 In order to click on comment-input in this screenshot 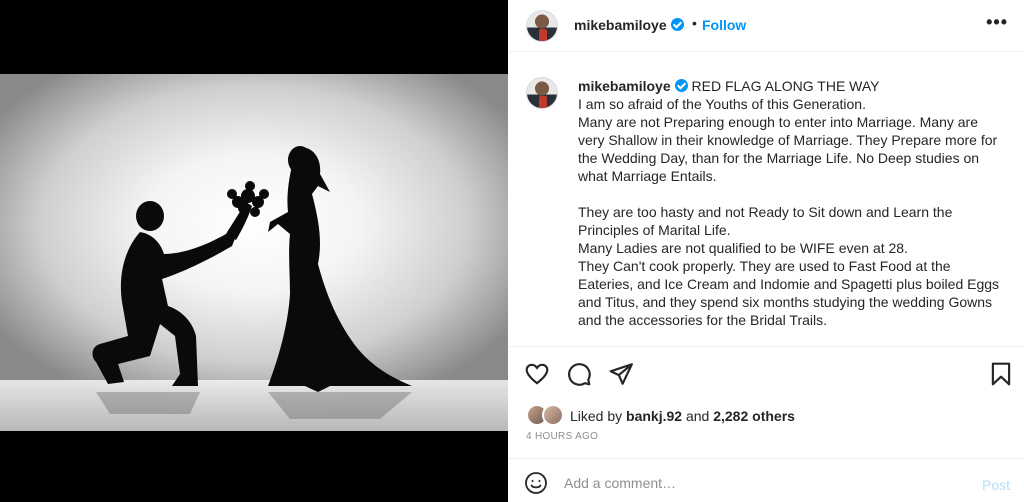, I will do `click(764, 483)`.